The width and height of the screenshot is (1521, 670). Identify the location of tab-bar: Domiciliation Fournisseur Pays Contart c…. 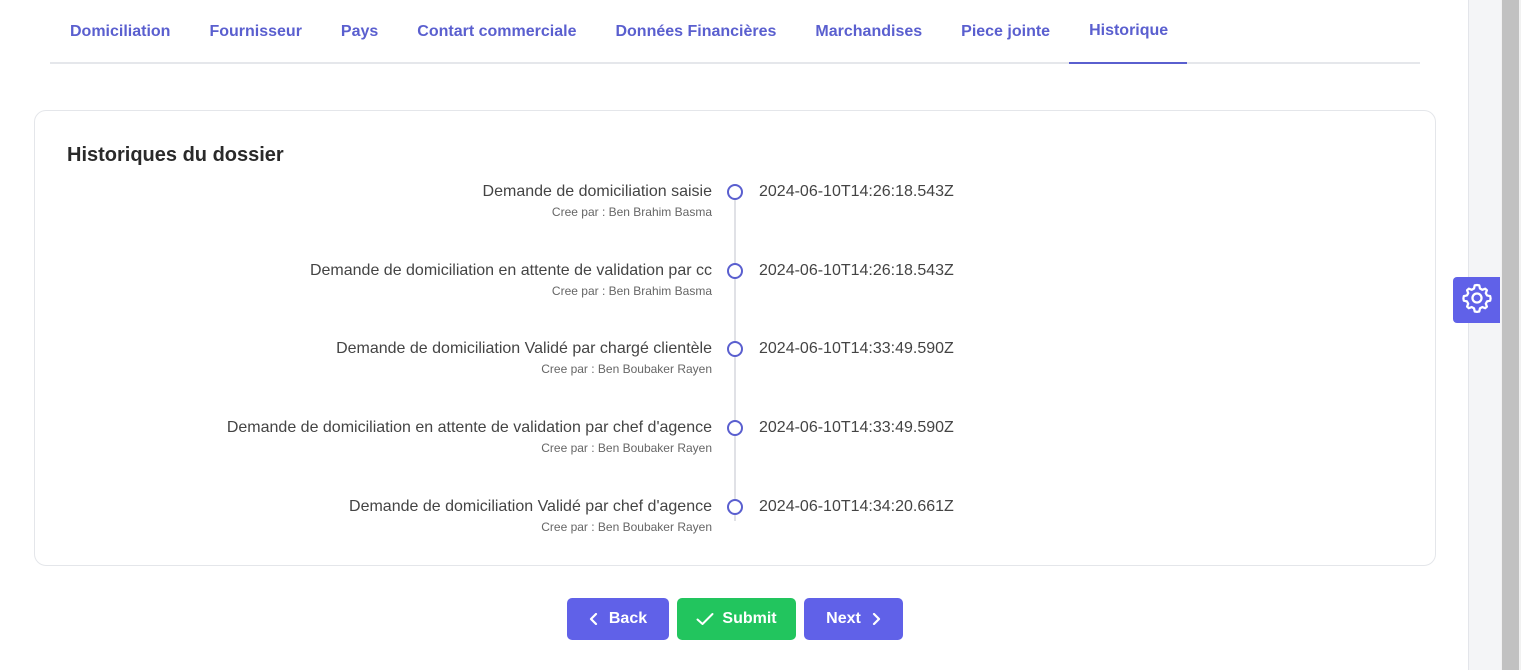
(735, 32).